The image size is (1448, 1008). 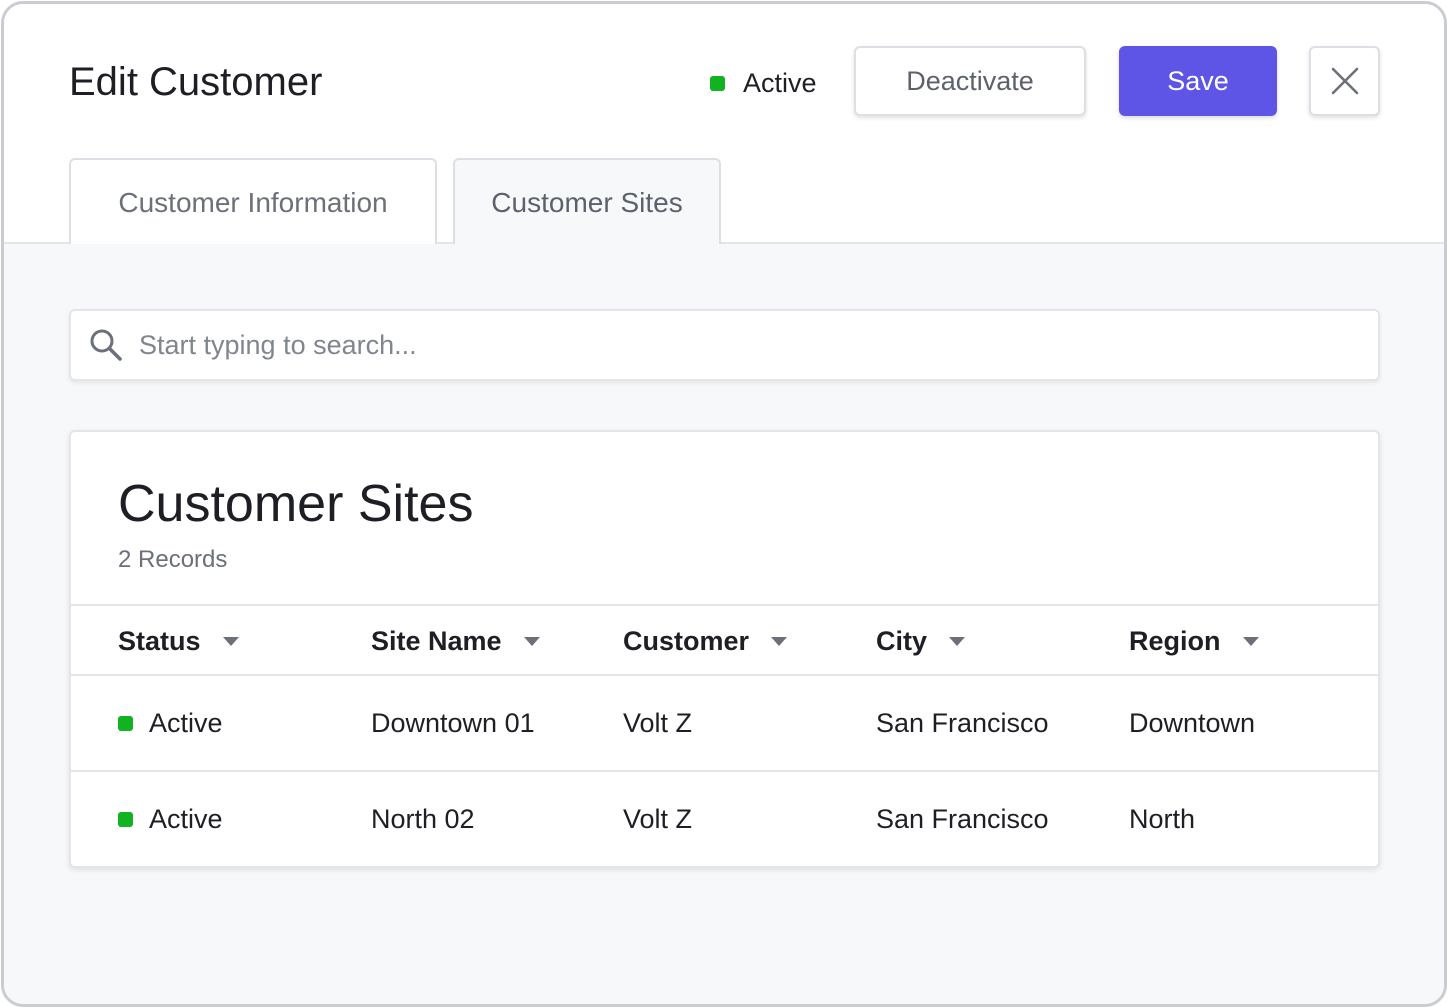 I want to click on region-cell: Downtown, so click(x=1192, y=722).